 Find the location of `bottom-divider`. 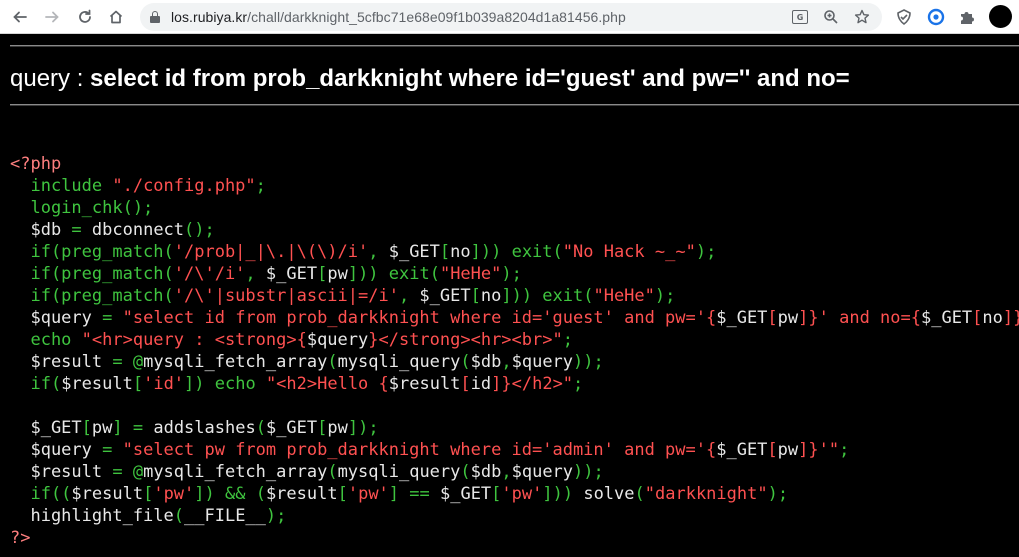

bottom-divider is located at coordinates (514, 105).